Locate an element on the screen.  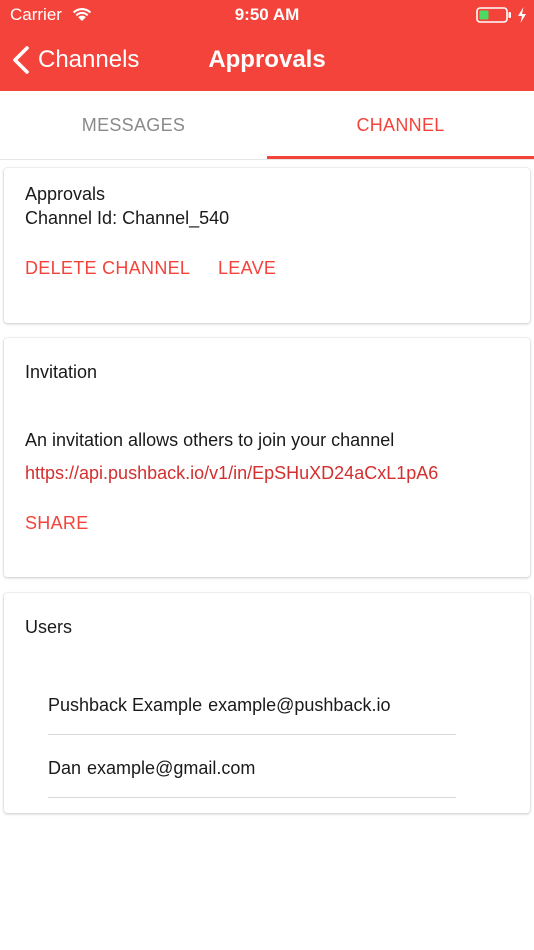
wifi-icon is located at coordinates (82, 14).